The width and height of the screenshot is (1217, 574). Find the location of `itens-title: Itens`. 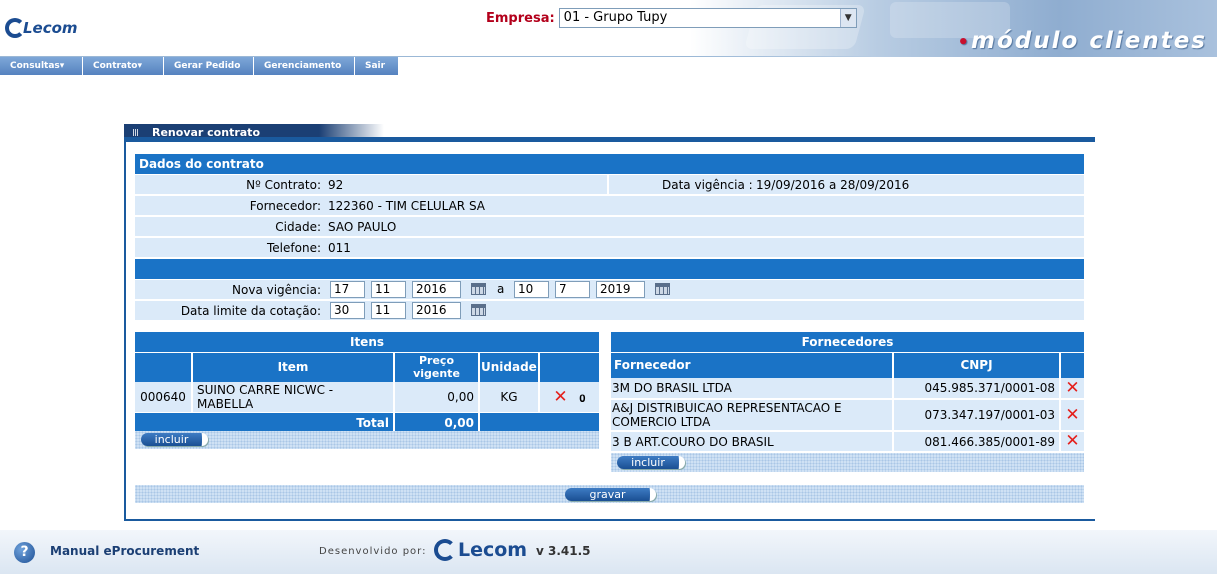

itens-title: Itens is located at coordinates (367, 342).